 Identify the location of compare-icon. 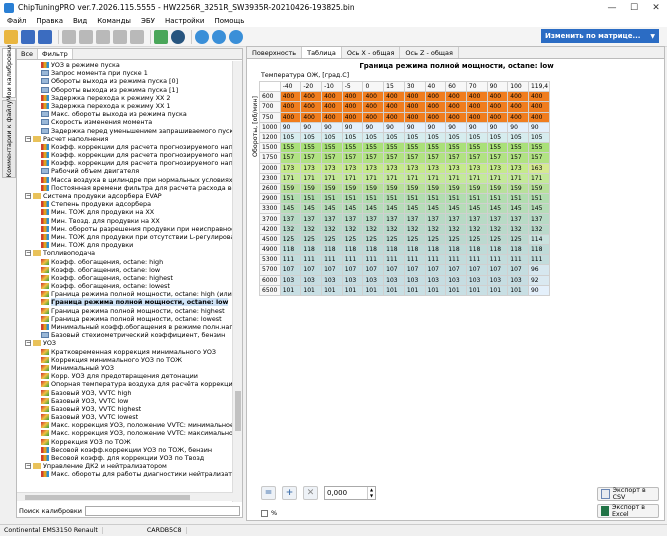
(219, 36).